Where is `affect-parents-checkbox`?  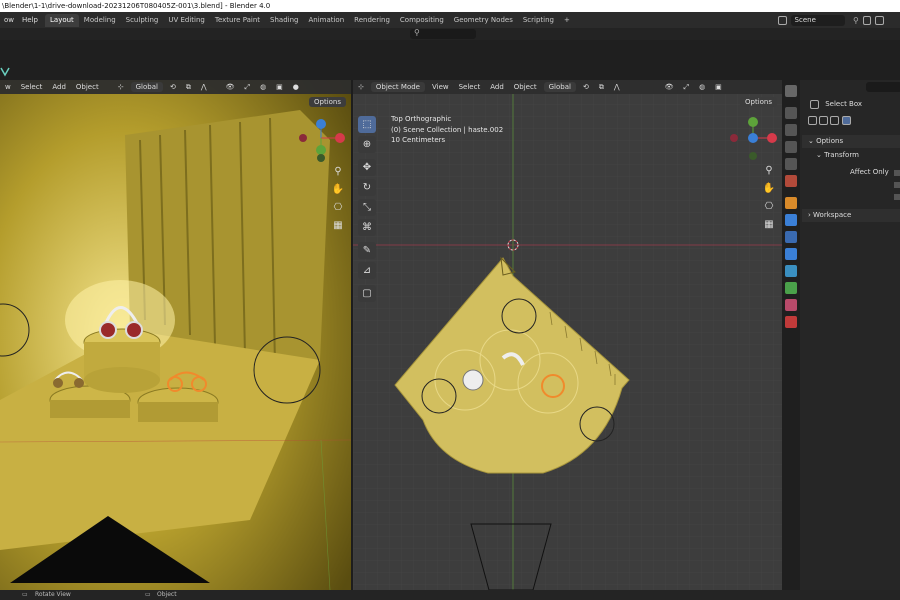
affect-parents-checkbox is located at coordinates (897, 197).